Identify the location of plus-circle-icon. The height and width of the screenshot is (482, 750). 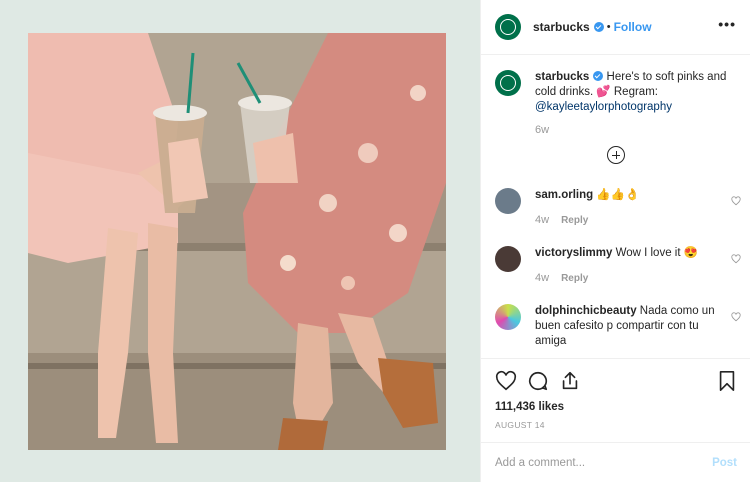
(616, 155).